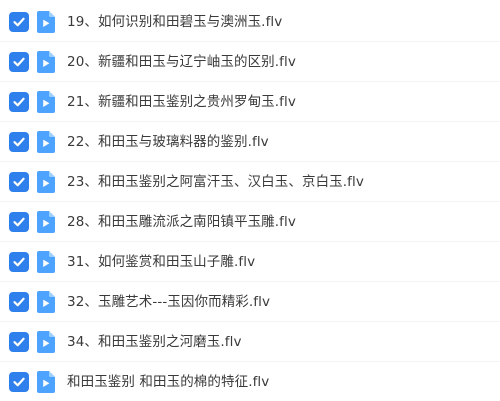 The width and height of the screenshot is (500, 401). Describe the element at coordinates (181, 222) in the screenshot. I see `file-name: 28、和田玉雕流派之南阳镇平玉雕.flv` at that location.